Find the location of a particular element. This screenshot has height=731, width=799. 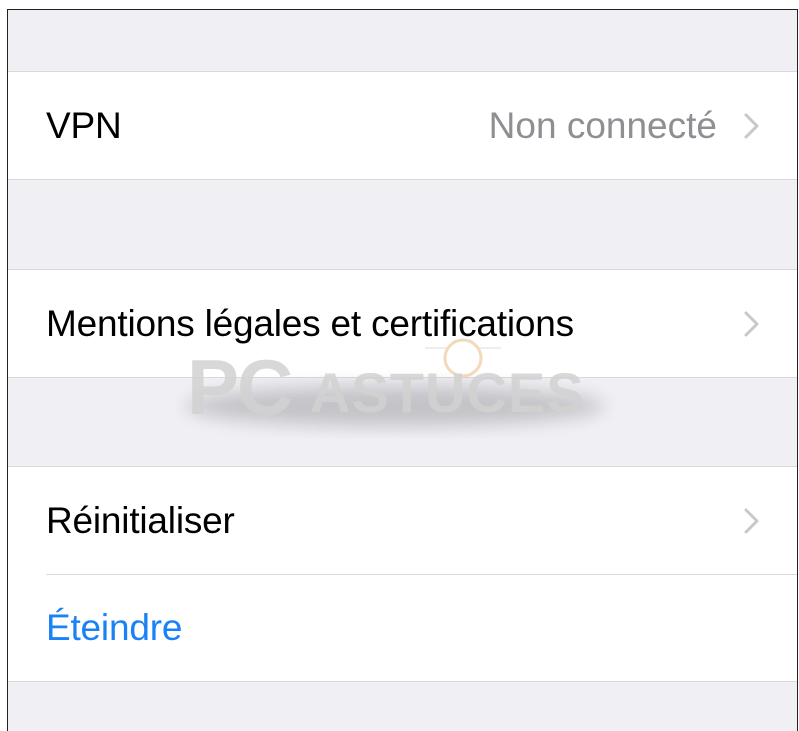

vpn-section: VPN Non connecté is located at coordinates (402, 125).